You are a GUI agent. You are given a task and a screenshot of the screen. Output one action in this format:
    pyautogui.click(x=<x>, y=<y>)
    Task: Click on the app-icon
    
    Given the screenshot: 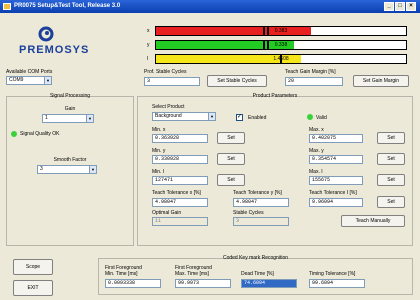 What is the action you would take?
    pyautogui.click(x=7, y=6)
    